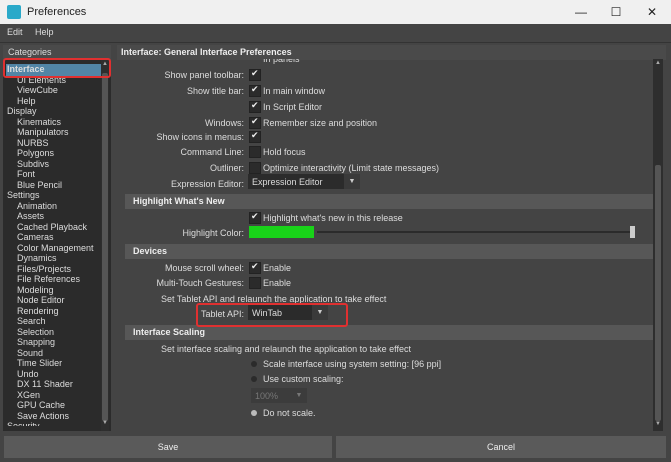  I want to click on show-icons-in-menus-label: Show icons in menus:, so click(200, 137).